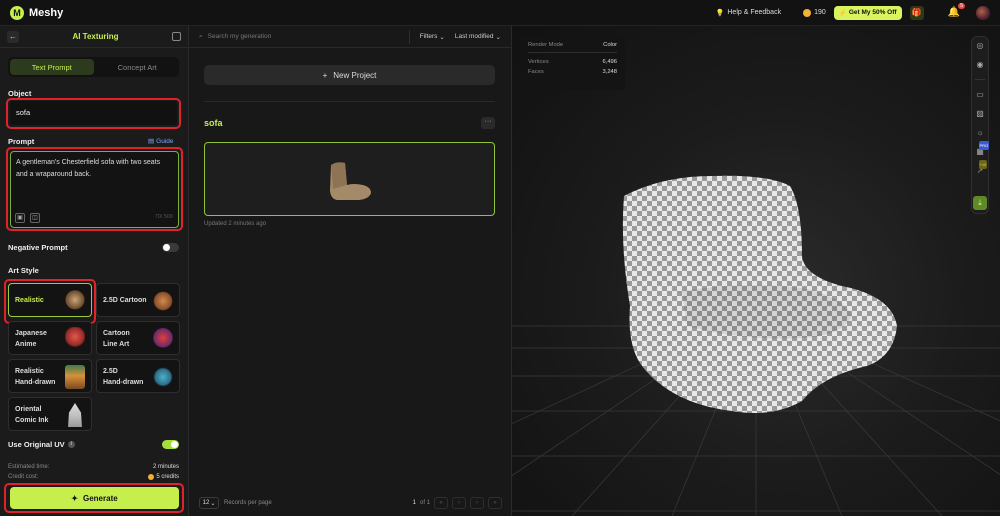 Image resolution: width=1000 pixels, height=516 pixels. What do you see at coordinates (842, 13) in the screenshot?
I see `bolt-icon: ⚡` at bounding box center [842, 13].